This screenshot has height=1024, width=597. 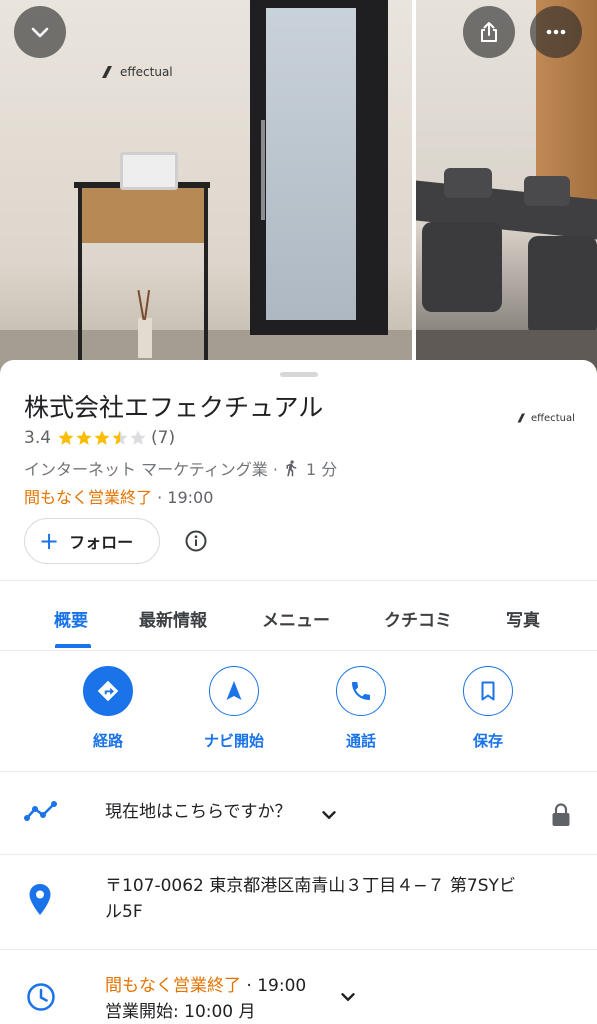 I want to click on tablet-photo, so click(x=149, y=171).